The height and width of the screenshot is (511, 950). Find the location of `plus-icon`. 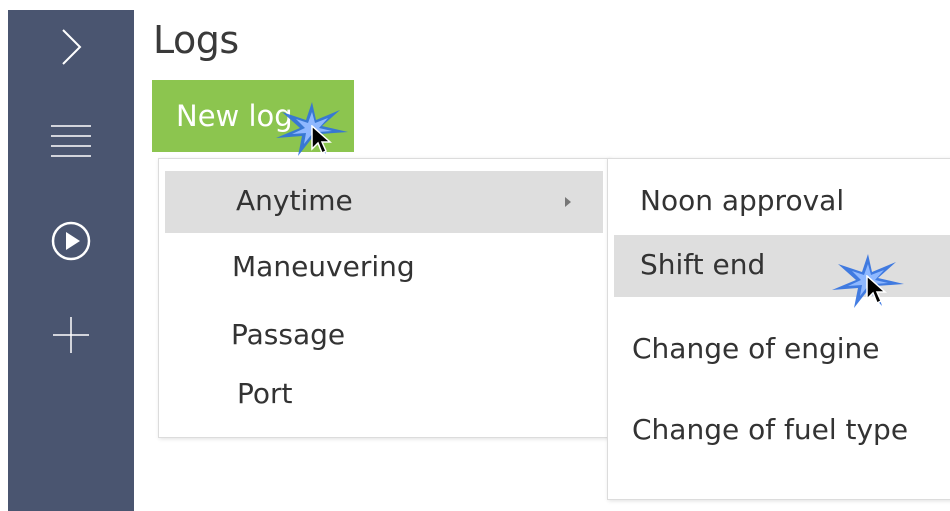

plus-icon is located at coordinates (71, 335).